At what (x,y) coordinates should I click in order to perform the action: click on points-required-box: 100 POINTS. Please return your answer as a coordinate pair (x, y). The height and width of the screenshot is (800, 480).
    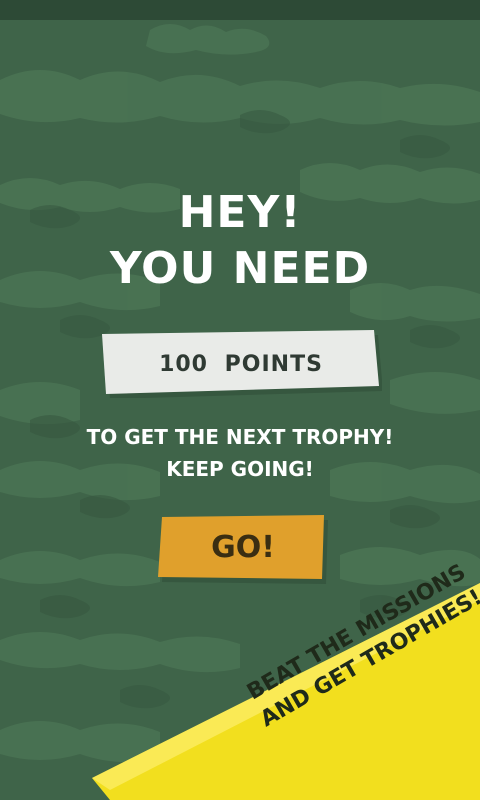
    Looking at the image, I should click on (241, 364).